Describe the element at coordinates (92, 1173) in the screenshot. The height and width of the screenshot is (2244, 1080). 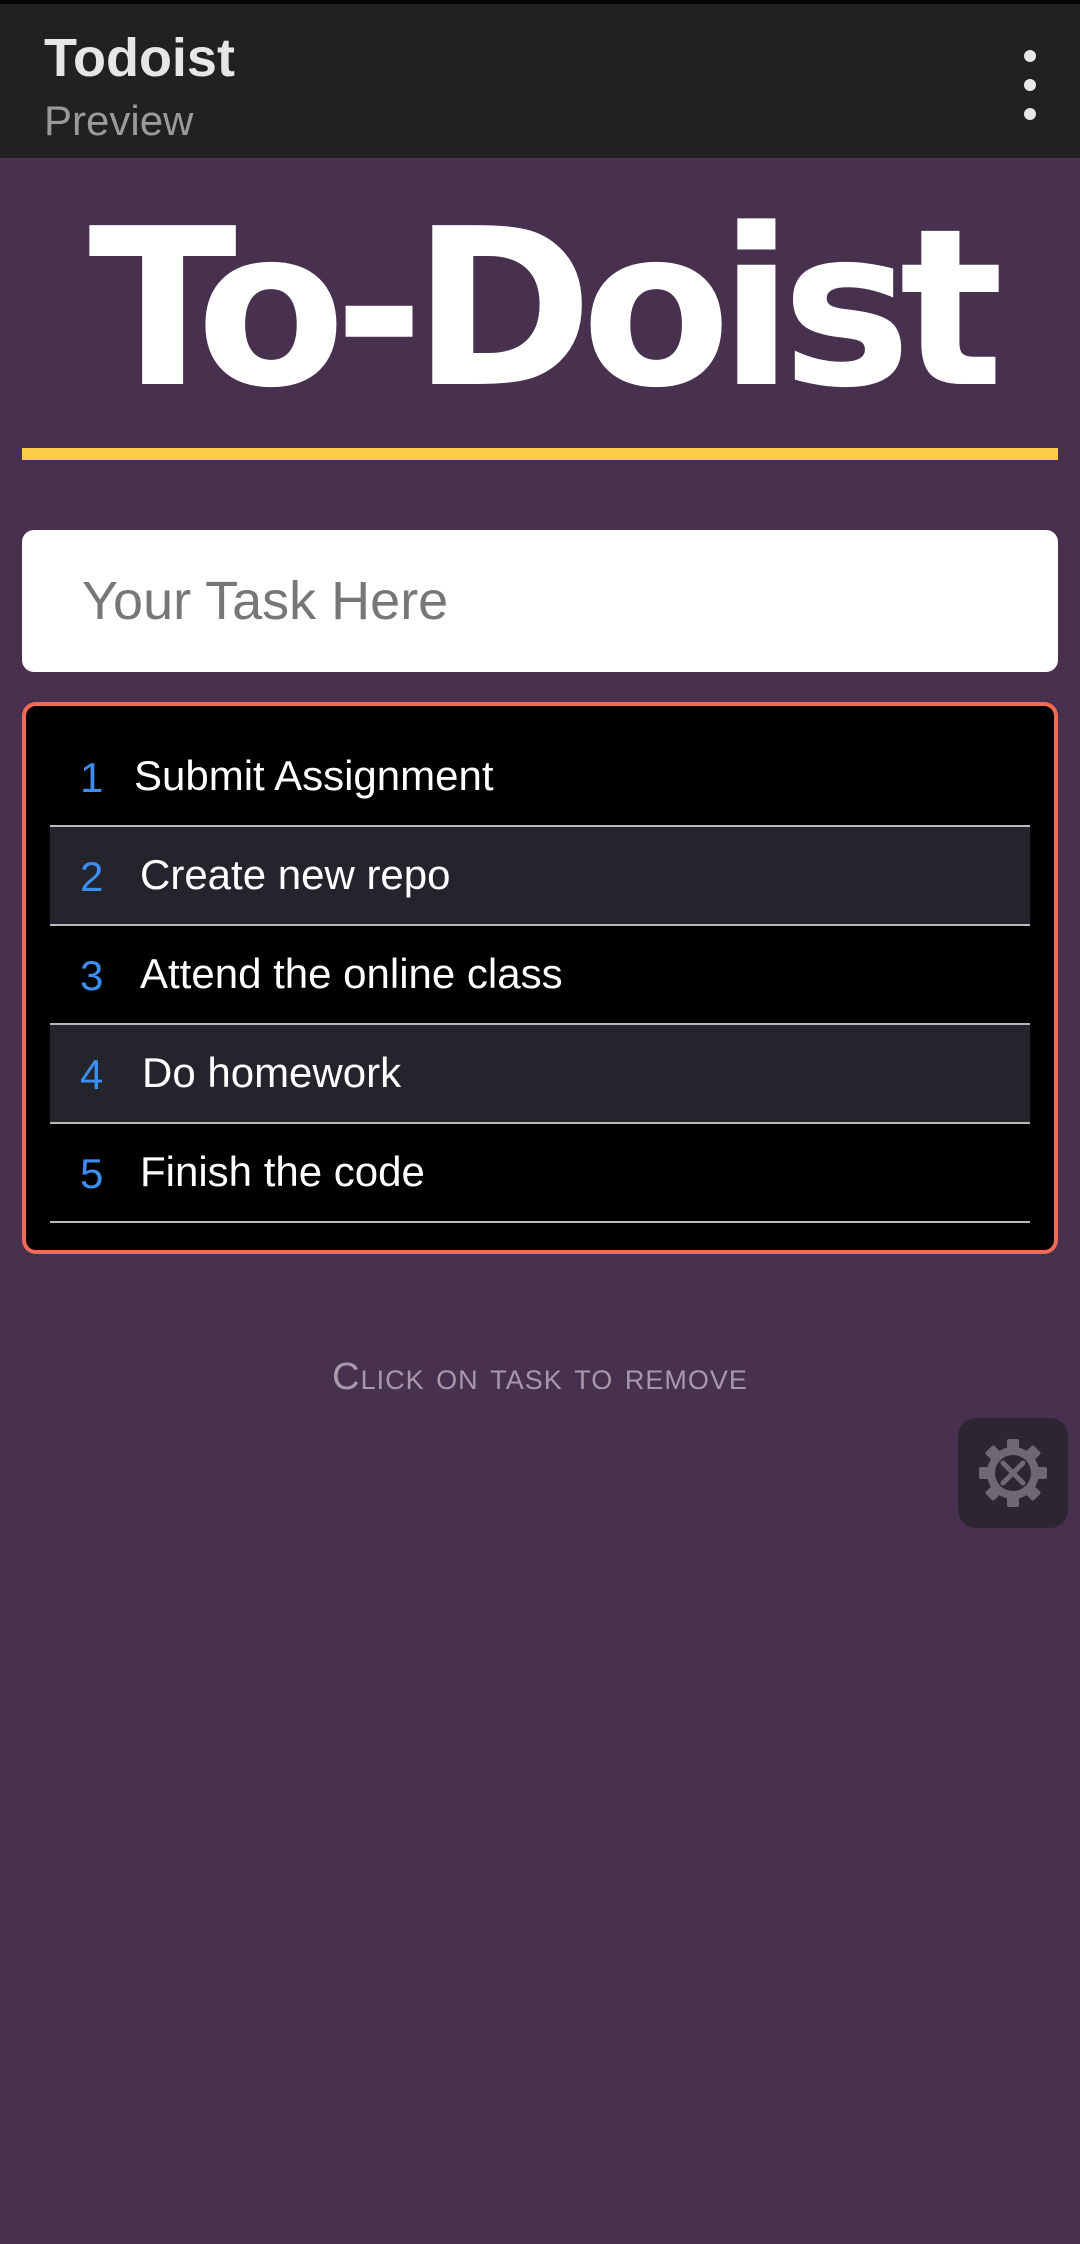
I see `task-number: 5` at that location.